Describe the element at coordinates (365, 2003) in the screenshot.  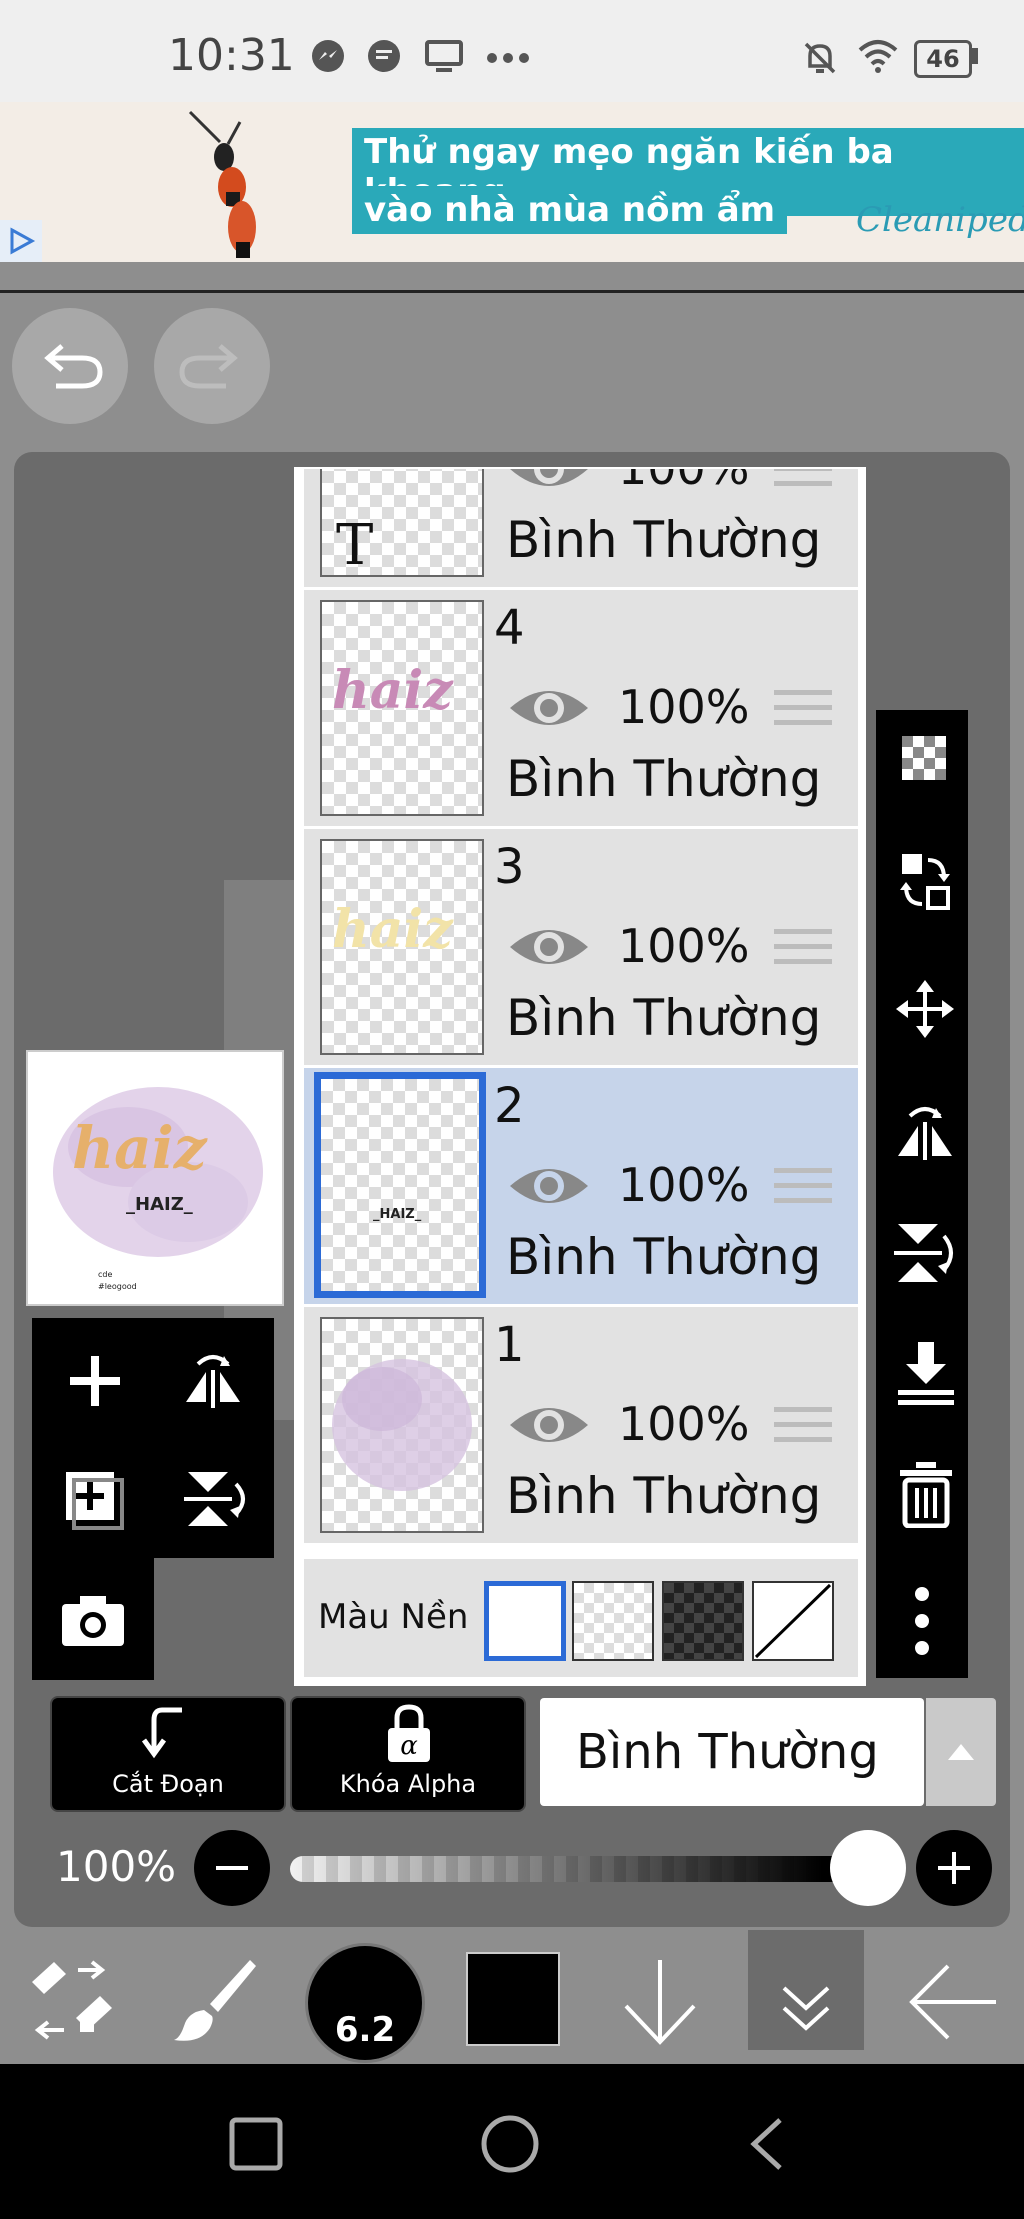
I see `brush-size-button: 6.2` at that location.